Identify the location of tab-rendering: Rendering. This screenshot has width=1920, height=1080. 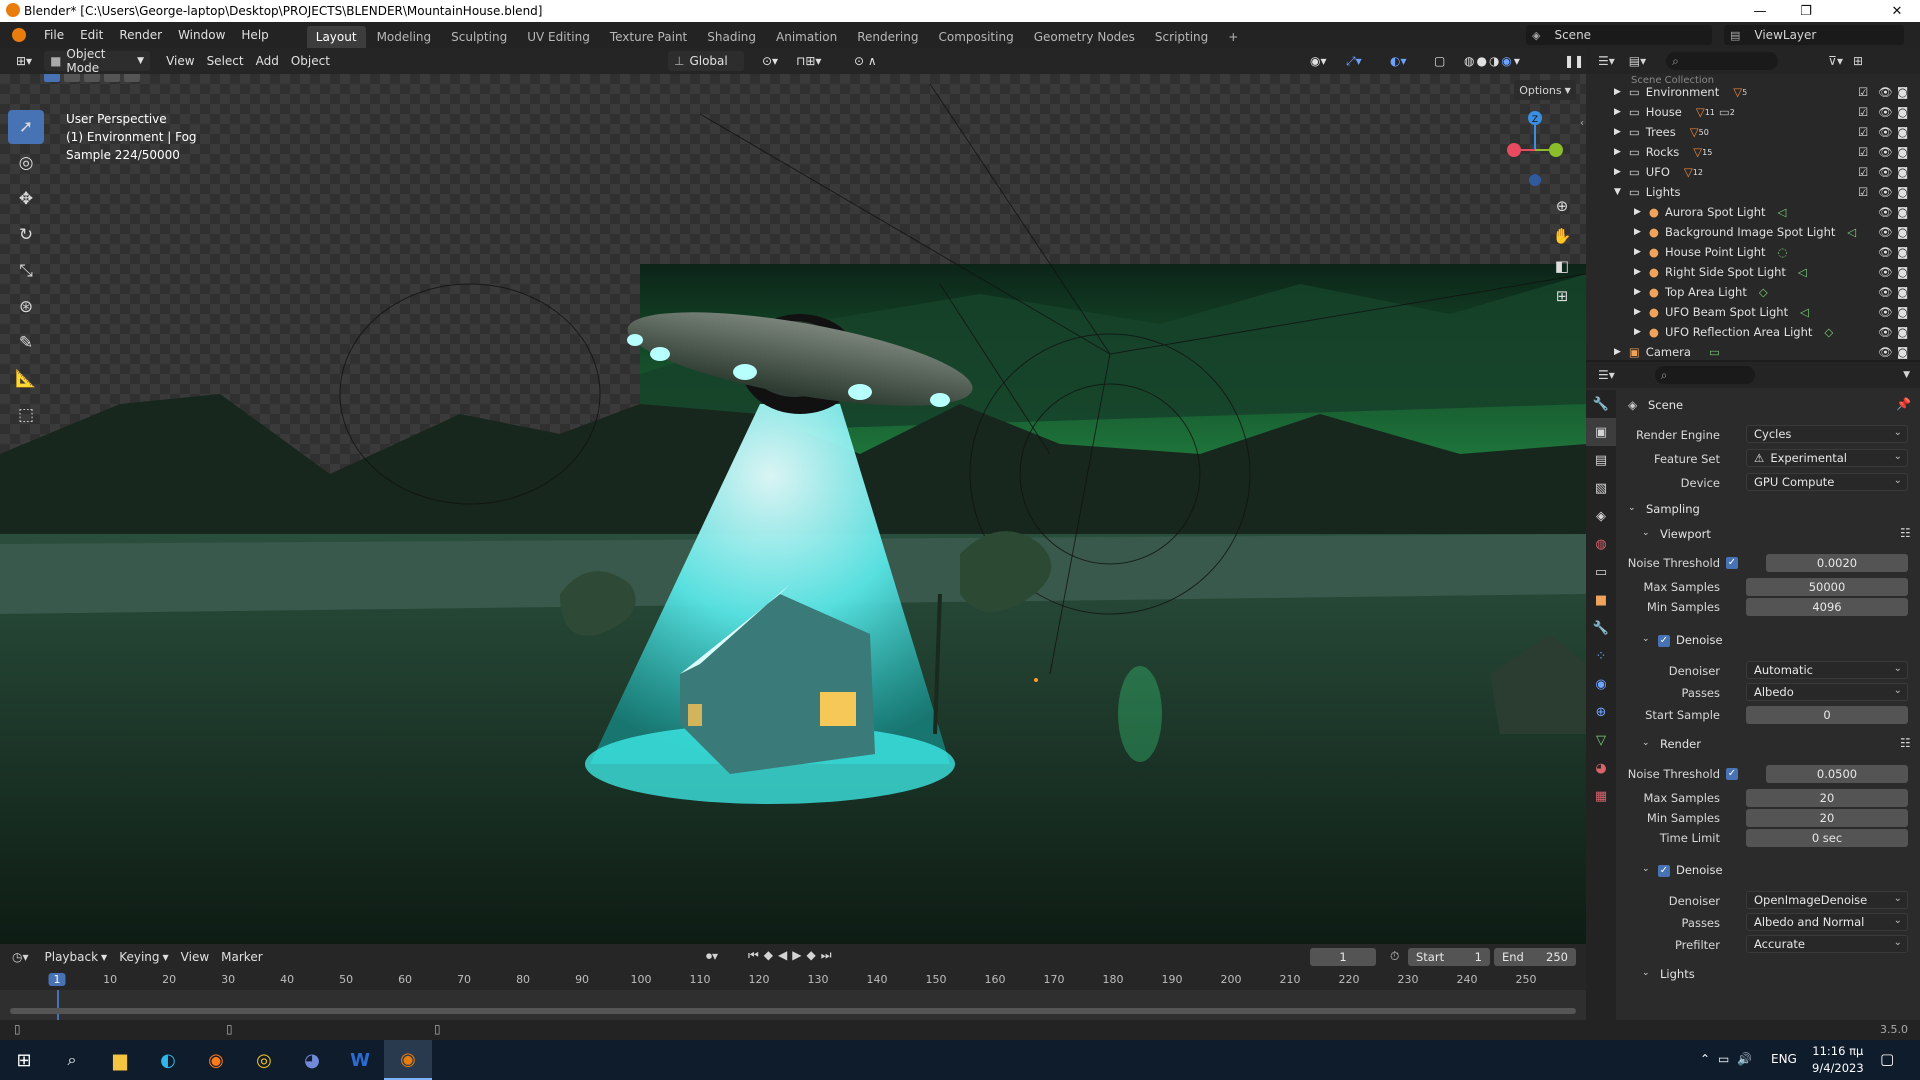
(887, 37).